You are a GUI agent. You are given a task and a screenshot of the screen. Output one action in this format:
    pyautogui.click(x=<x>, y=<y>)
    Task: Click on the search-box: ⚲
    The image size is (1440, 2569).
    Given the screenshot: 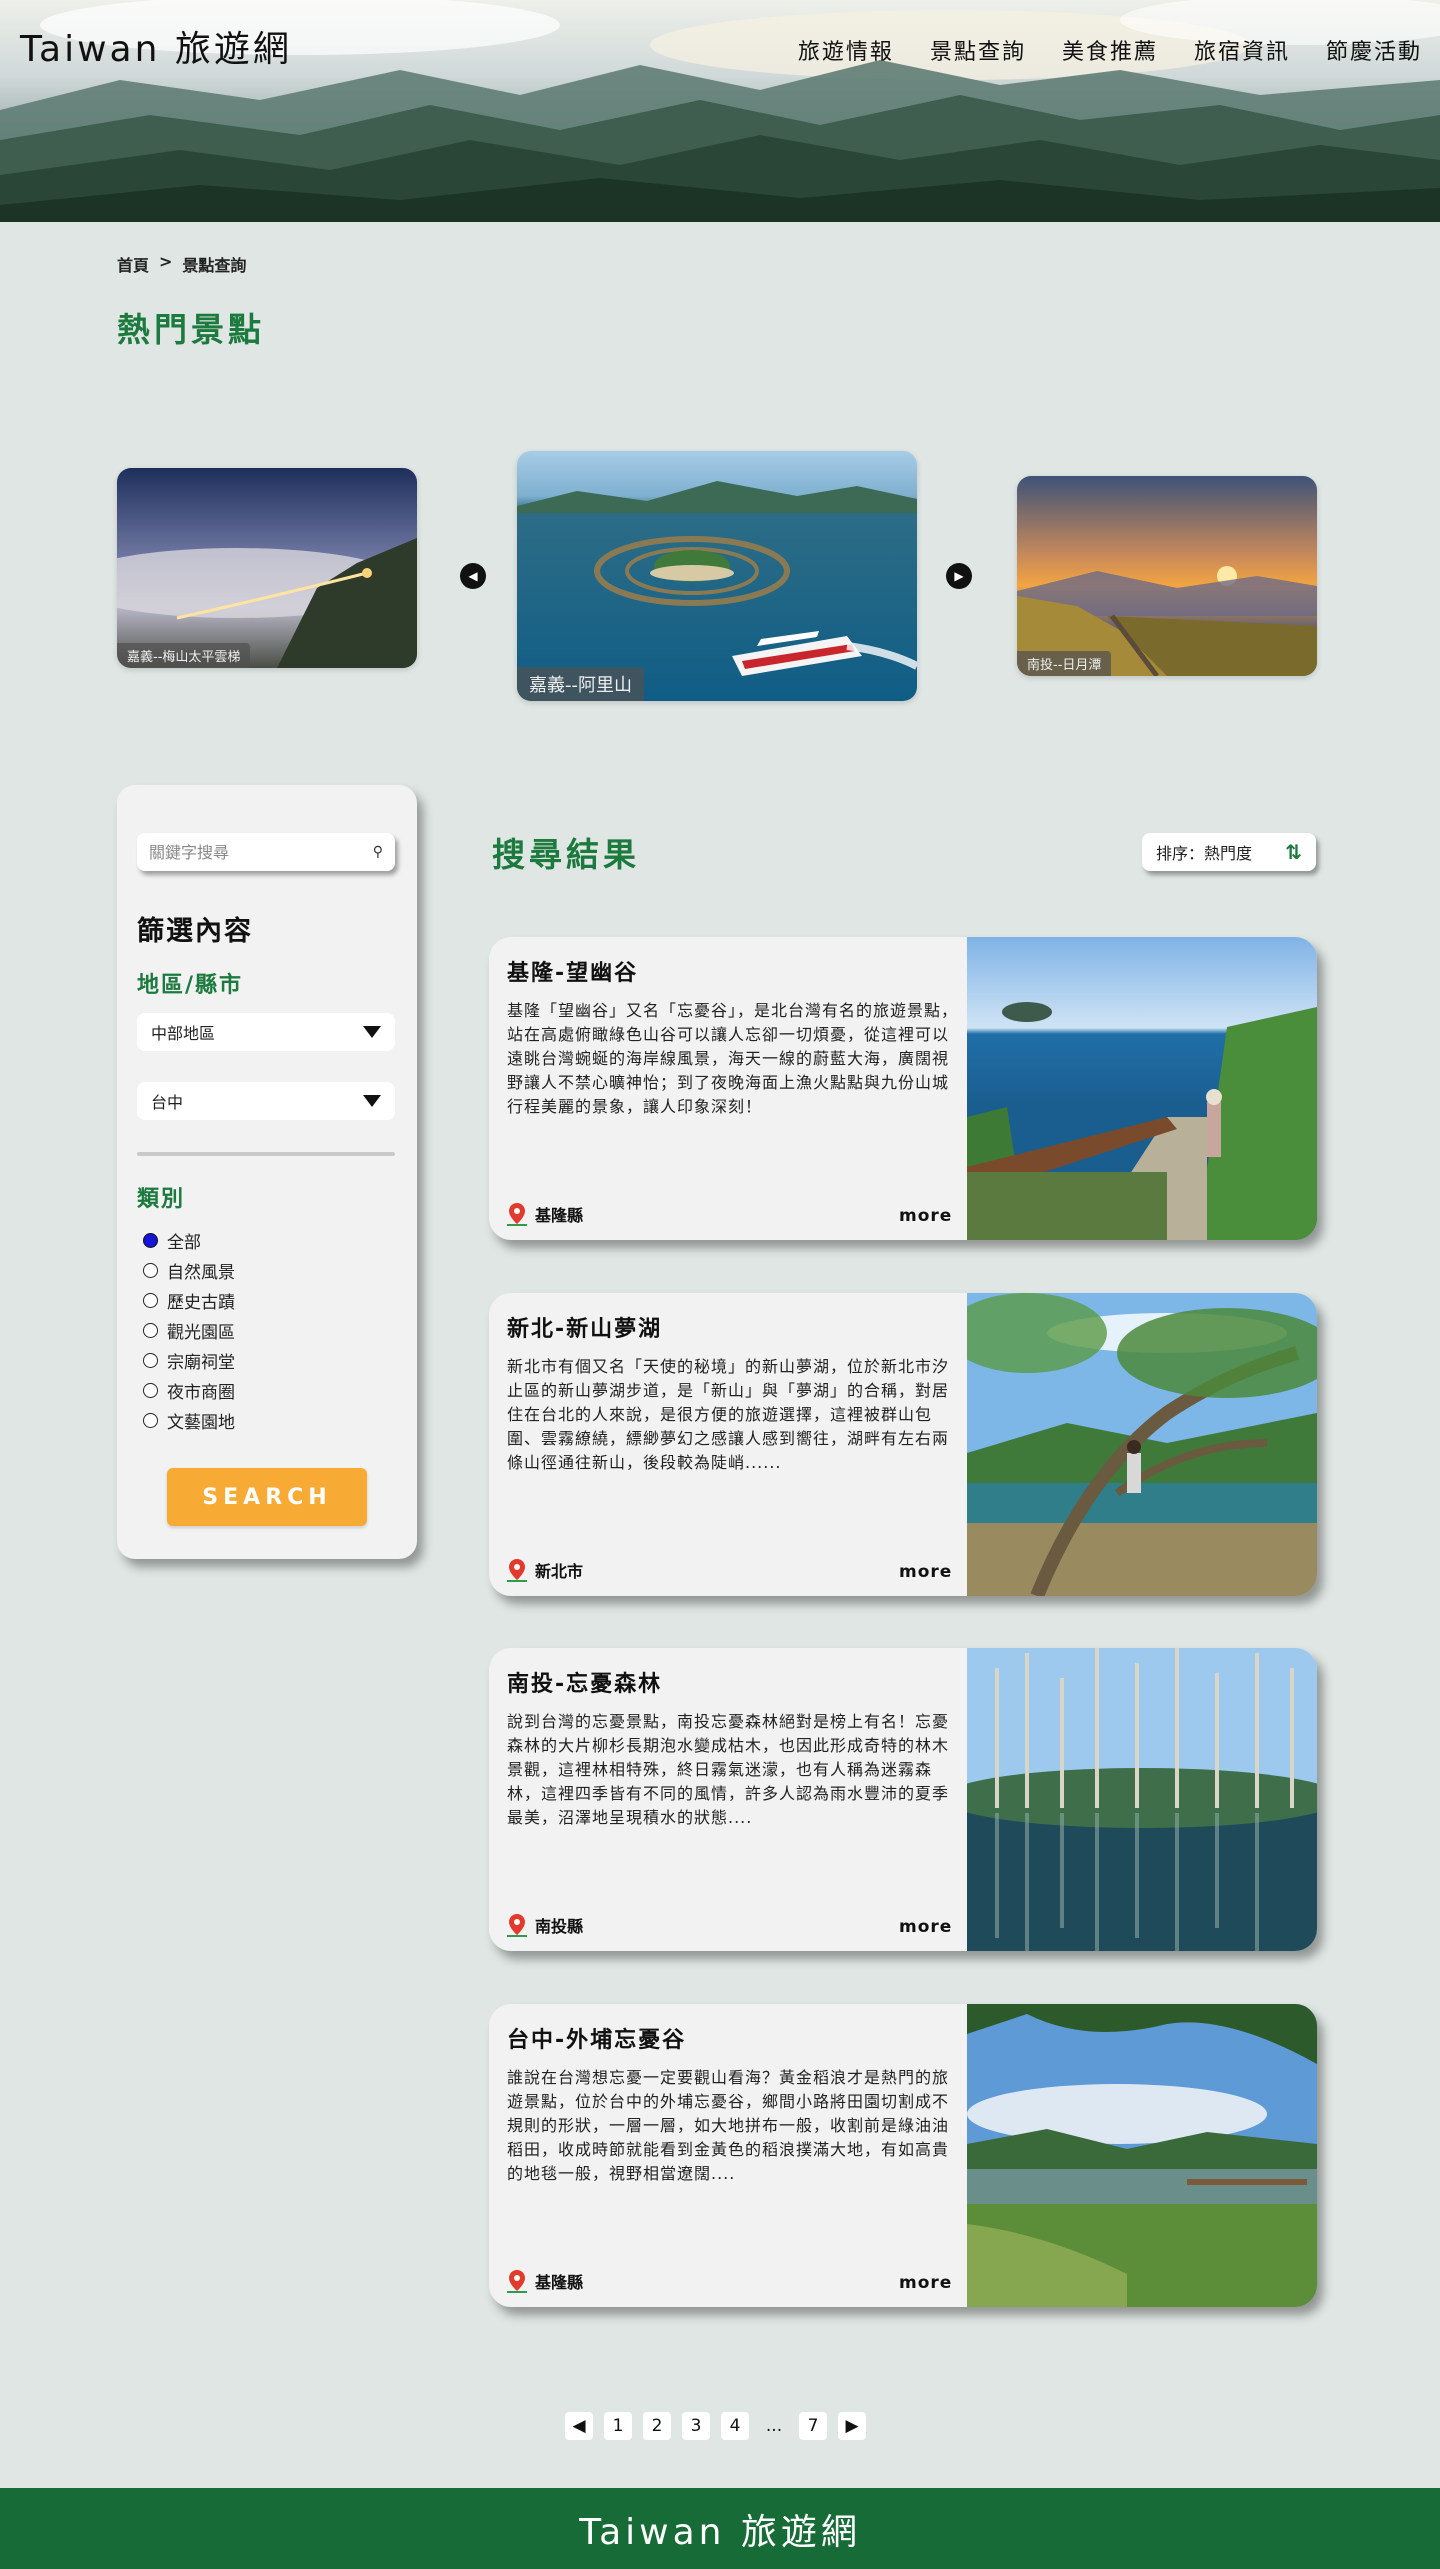 What is the action you would take?
    pyautogui.click(x=266, y=852)
    